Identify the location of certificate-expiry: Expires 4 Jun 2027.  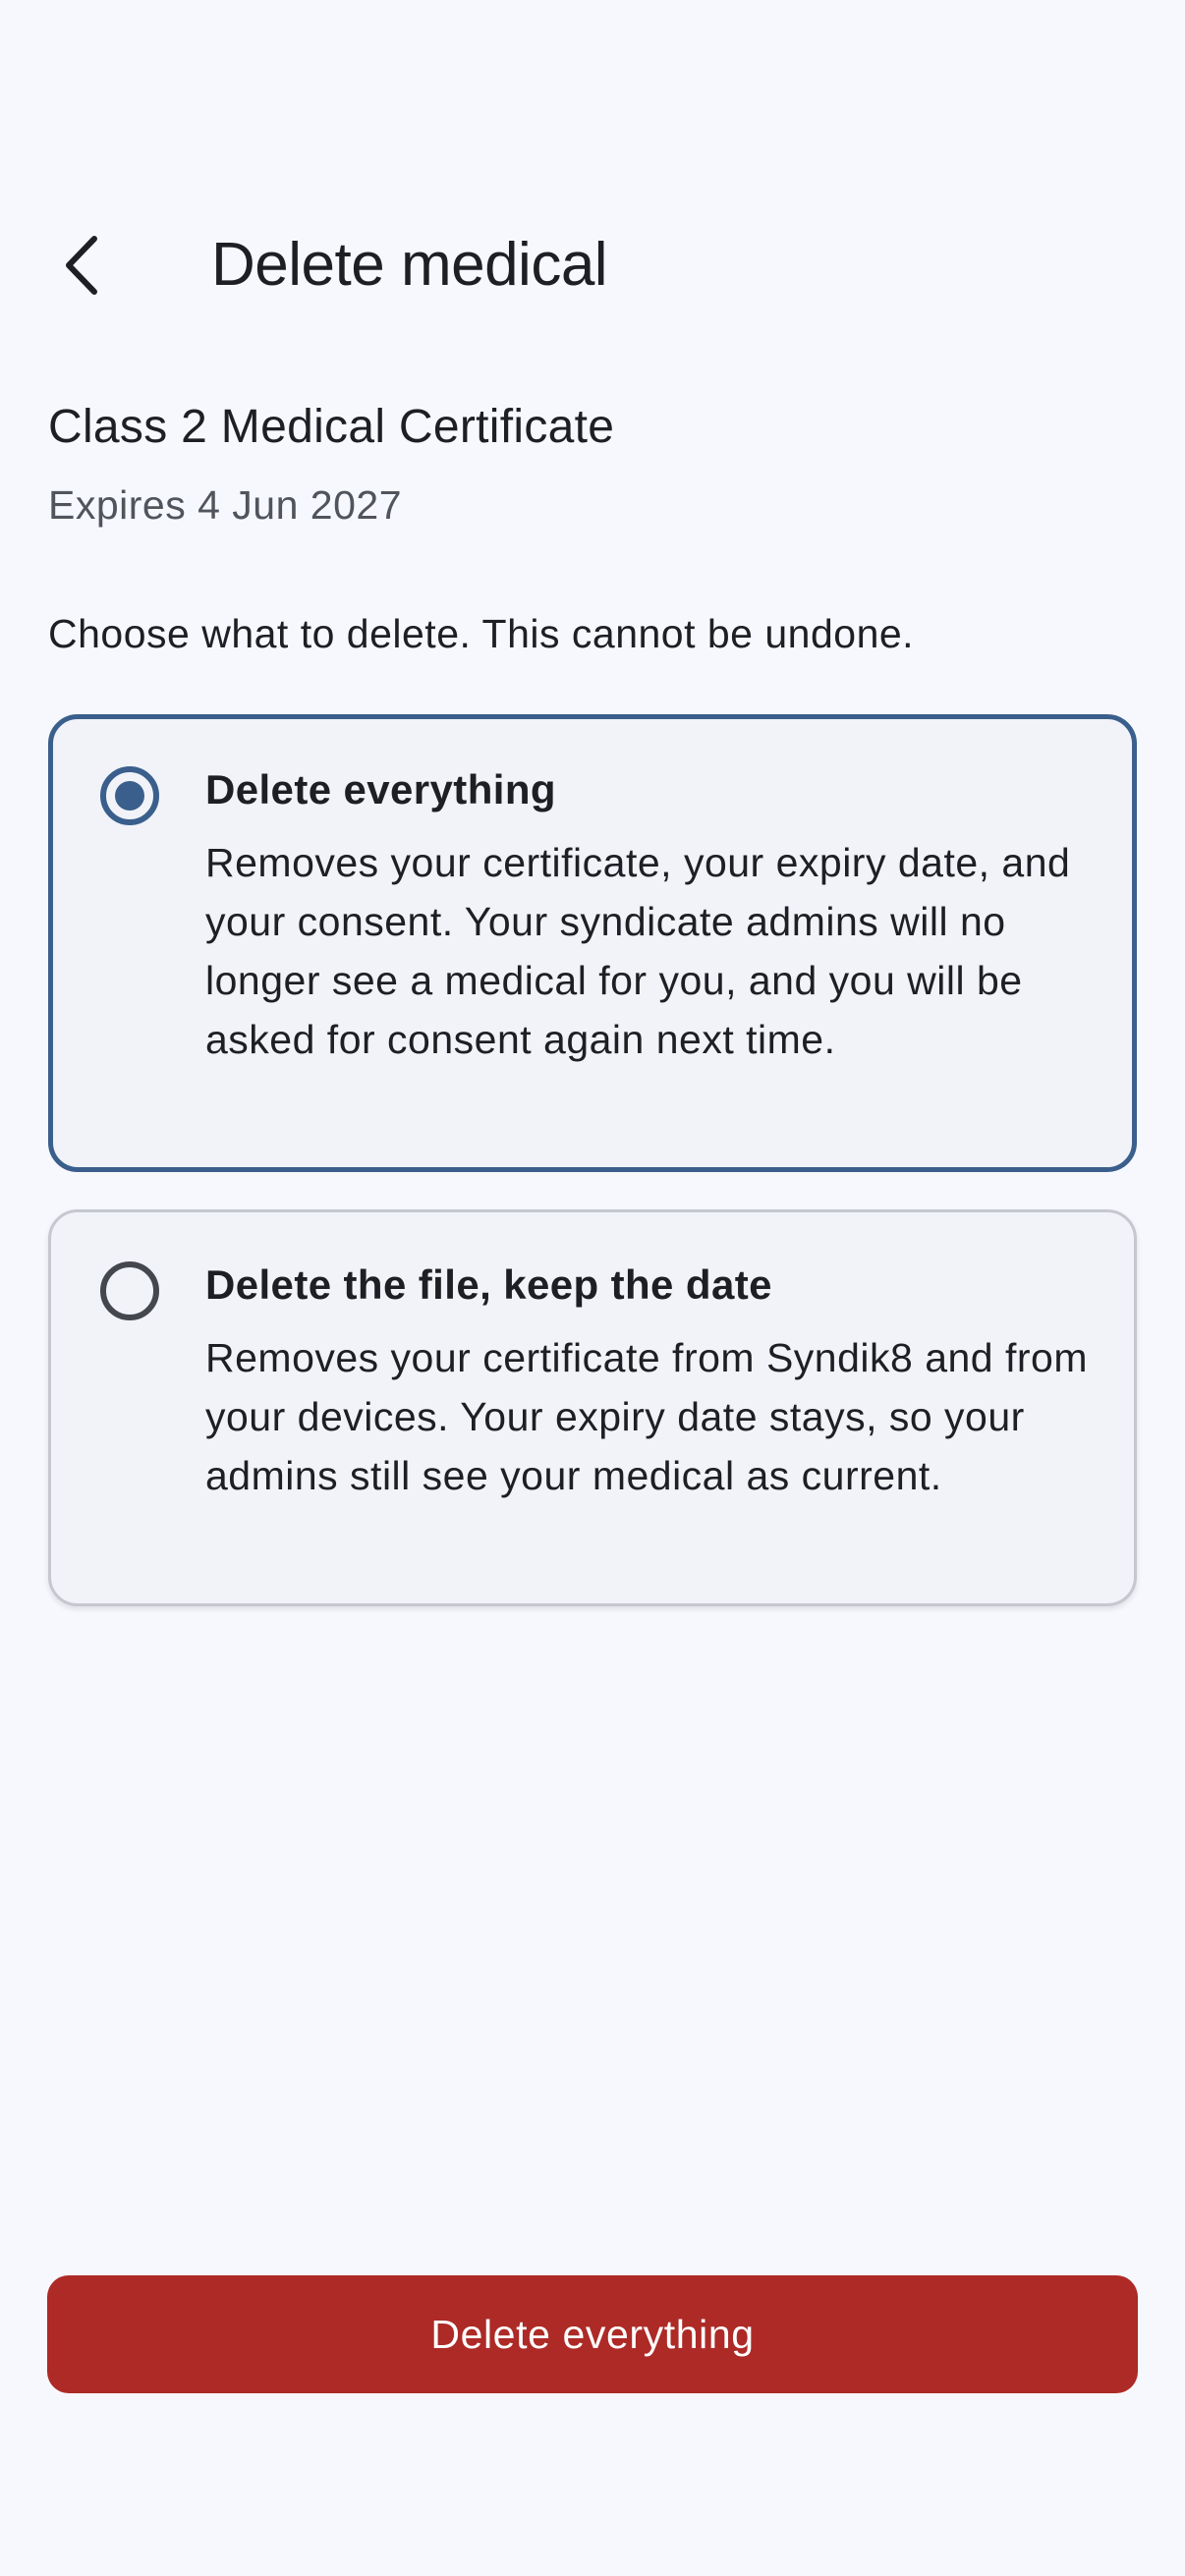
(226, 505).